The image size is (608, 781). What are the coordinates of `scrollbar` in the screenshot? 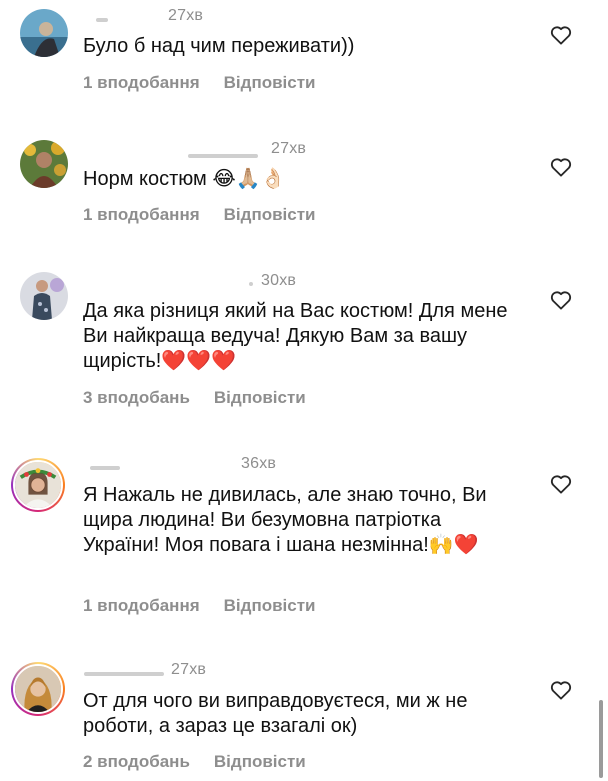 It's located at (601, 739).